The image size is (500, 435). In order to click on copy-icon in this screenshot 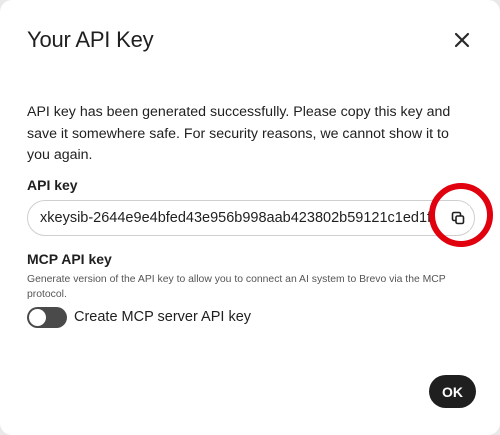, I will do `click(458, 218)`.